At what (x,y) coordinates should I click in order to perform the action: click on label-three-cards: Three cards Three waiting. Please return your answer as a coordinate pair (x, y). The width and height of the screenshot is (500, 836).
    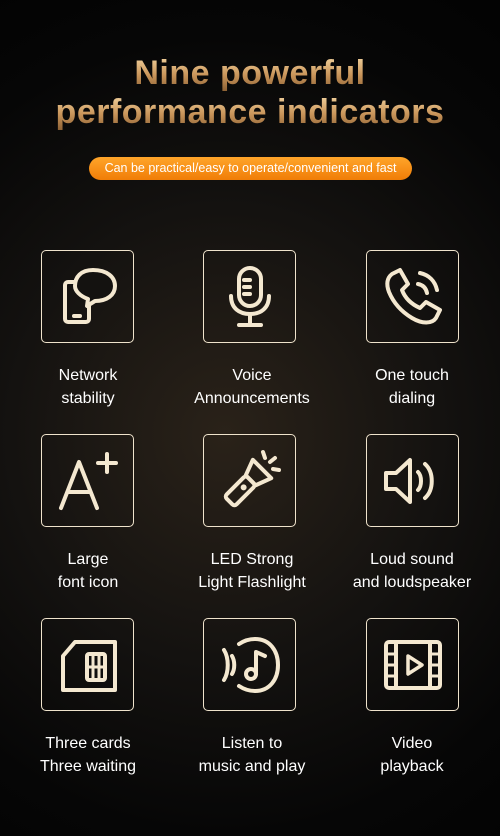
    Looking at the image, I should click on (88, 755).